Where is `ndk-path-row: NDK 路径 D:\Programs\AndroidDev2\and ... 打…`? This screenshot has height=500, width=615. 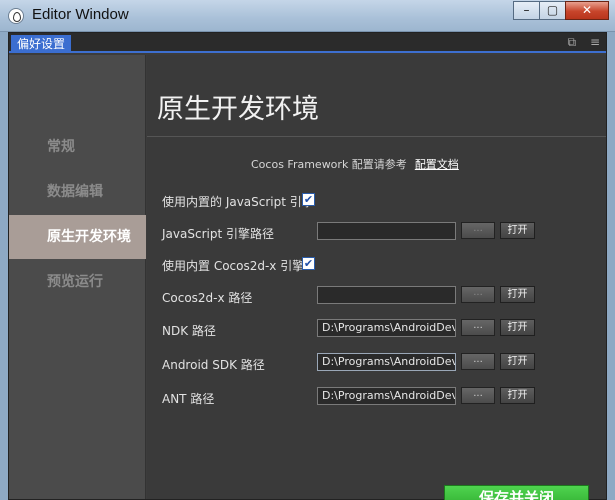
ndk-path-row: NDK 路径 D:\Programs\AndroidDev2\and ... 打… is located at coordinates (384, 330).